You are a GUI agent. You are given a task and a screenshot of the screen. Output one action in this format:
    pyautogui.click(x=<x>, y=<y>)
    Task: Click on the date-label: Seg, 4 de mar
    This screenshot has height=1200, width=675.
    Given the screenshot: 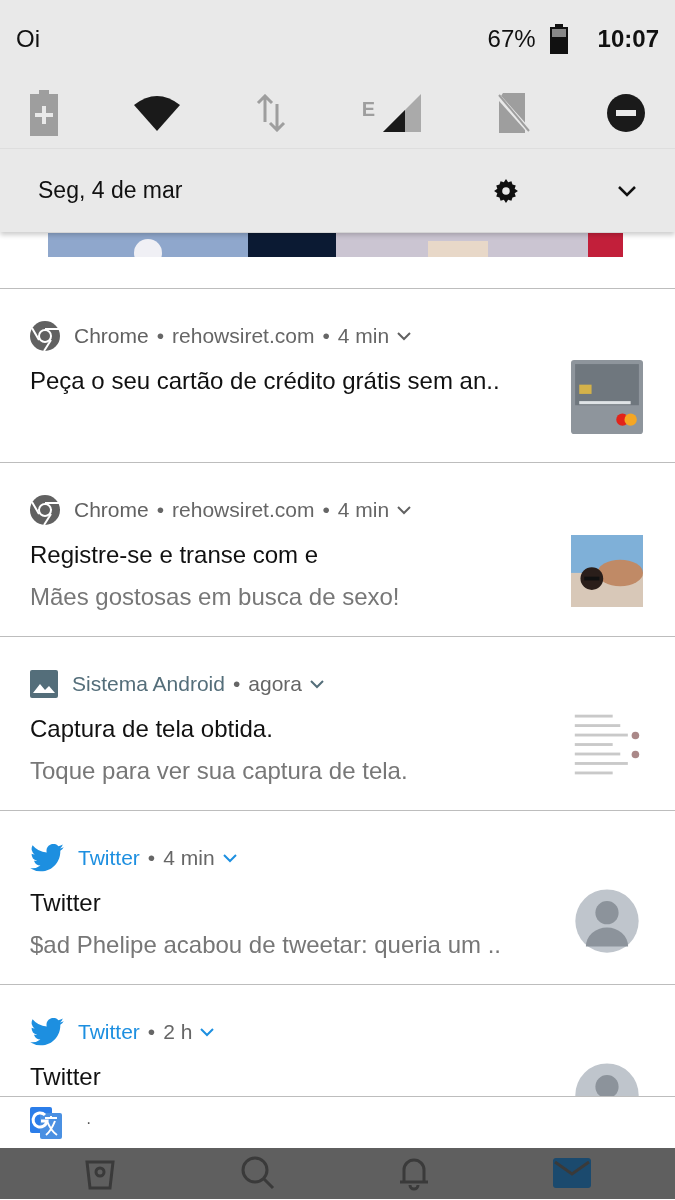 What is the action you would take?
    pyautogui.click(x=110, y=191)
    